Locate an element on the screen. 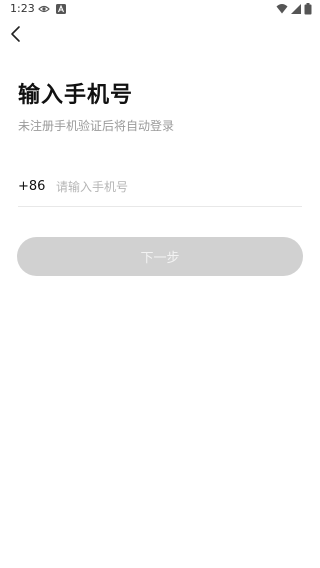  back-button is located at coordinates (16, 36).